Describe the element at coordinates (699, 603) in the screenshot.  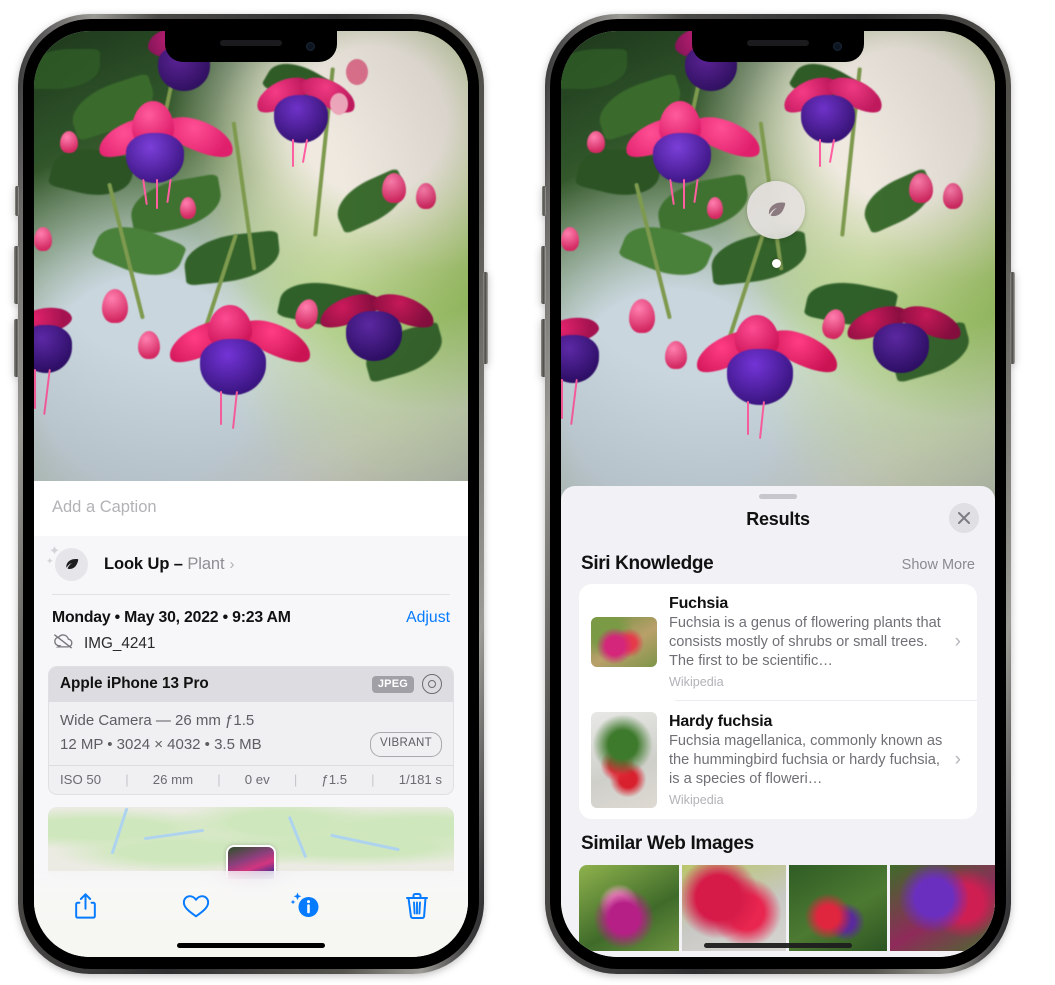
I see `knowledge-title: Fuchsia` at that location.